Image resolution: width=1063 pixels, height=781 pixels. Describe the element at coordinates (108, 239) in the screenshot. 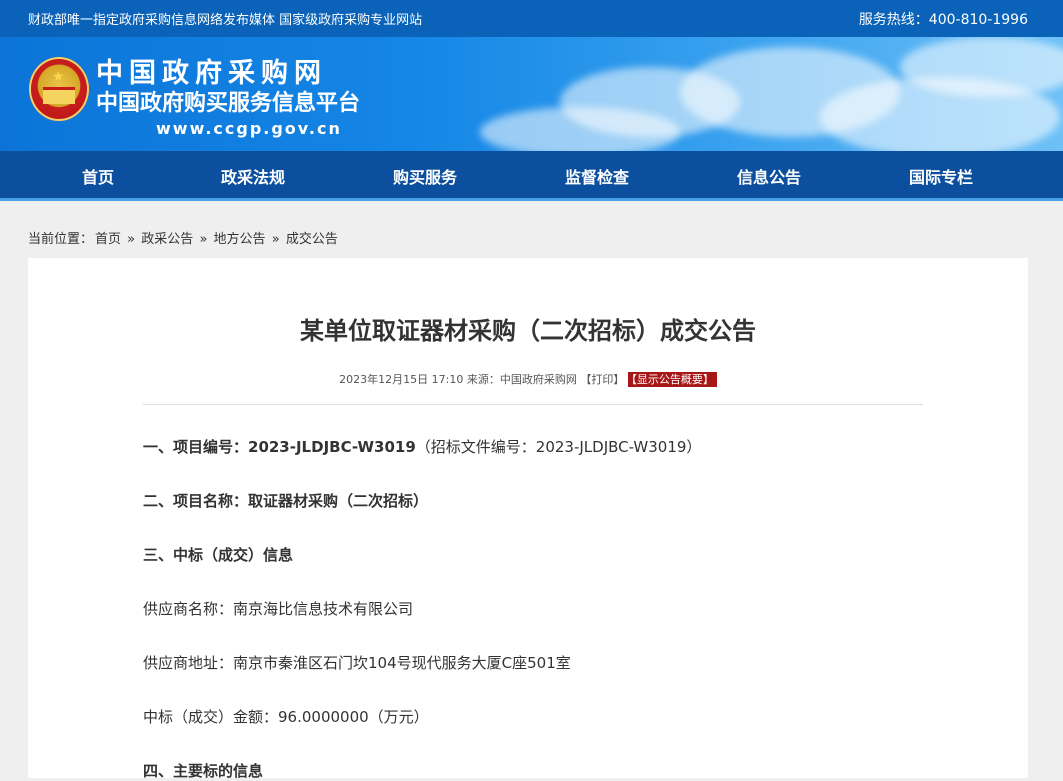

I see `breadcrumb-home: 首页` at that location.